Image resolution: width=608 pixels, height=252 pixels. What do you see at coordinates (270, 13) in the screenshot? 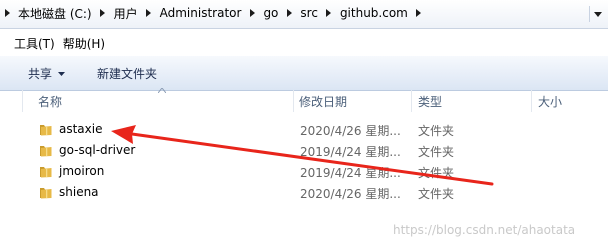
I see `breadcrumb-item-go: go` at bounding box center [270, 13].